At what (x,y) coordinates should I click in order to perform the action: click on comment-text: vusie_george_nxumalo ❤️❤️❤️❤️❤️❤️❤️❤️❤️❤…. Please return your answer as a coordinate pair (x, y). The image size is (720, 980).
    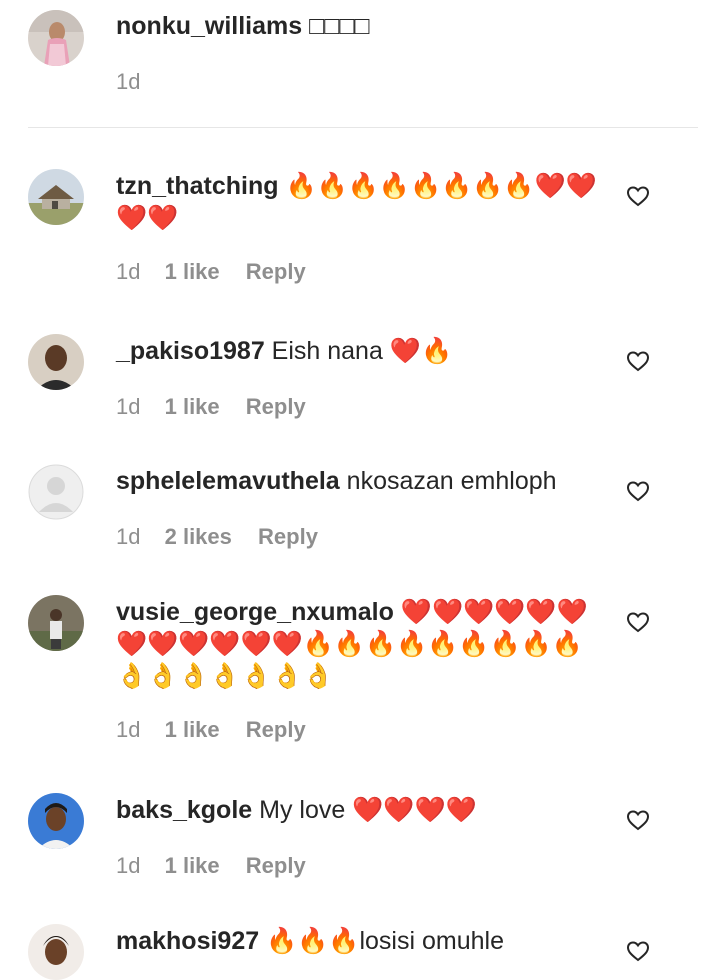
    Looking at the image, I should click on (361, 644).